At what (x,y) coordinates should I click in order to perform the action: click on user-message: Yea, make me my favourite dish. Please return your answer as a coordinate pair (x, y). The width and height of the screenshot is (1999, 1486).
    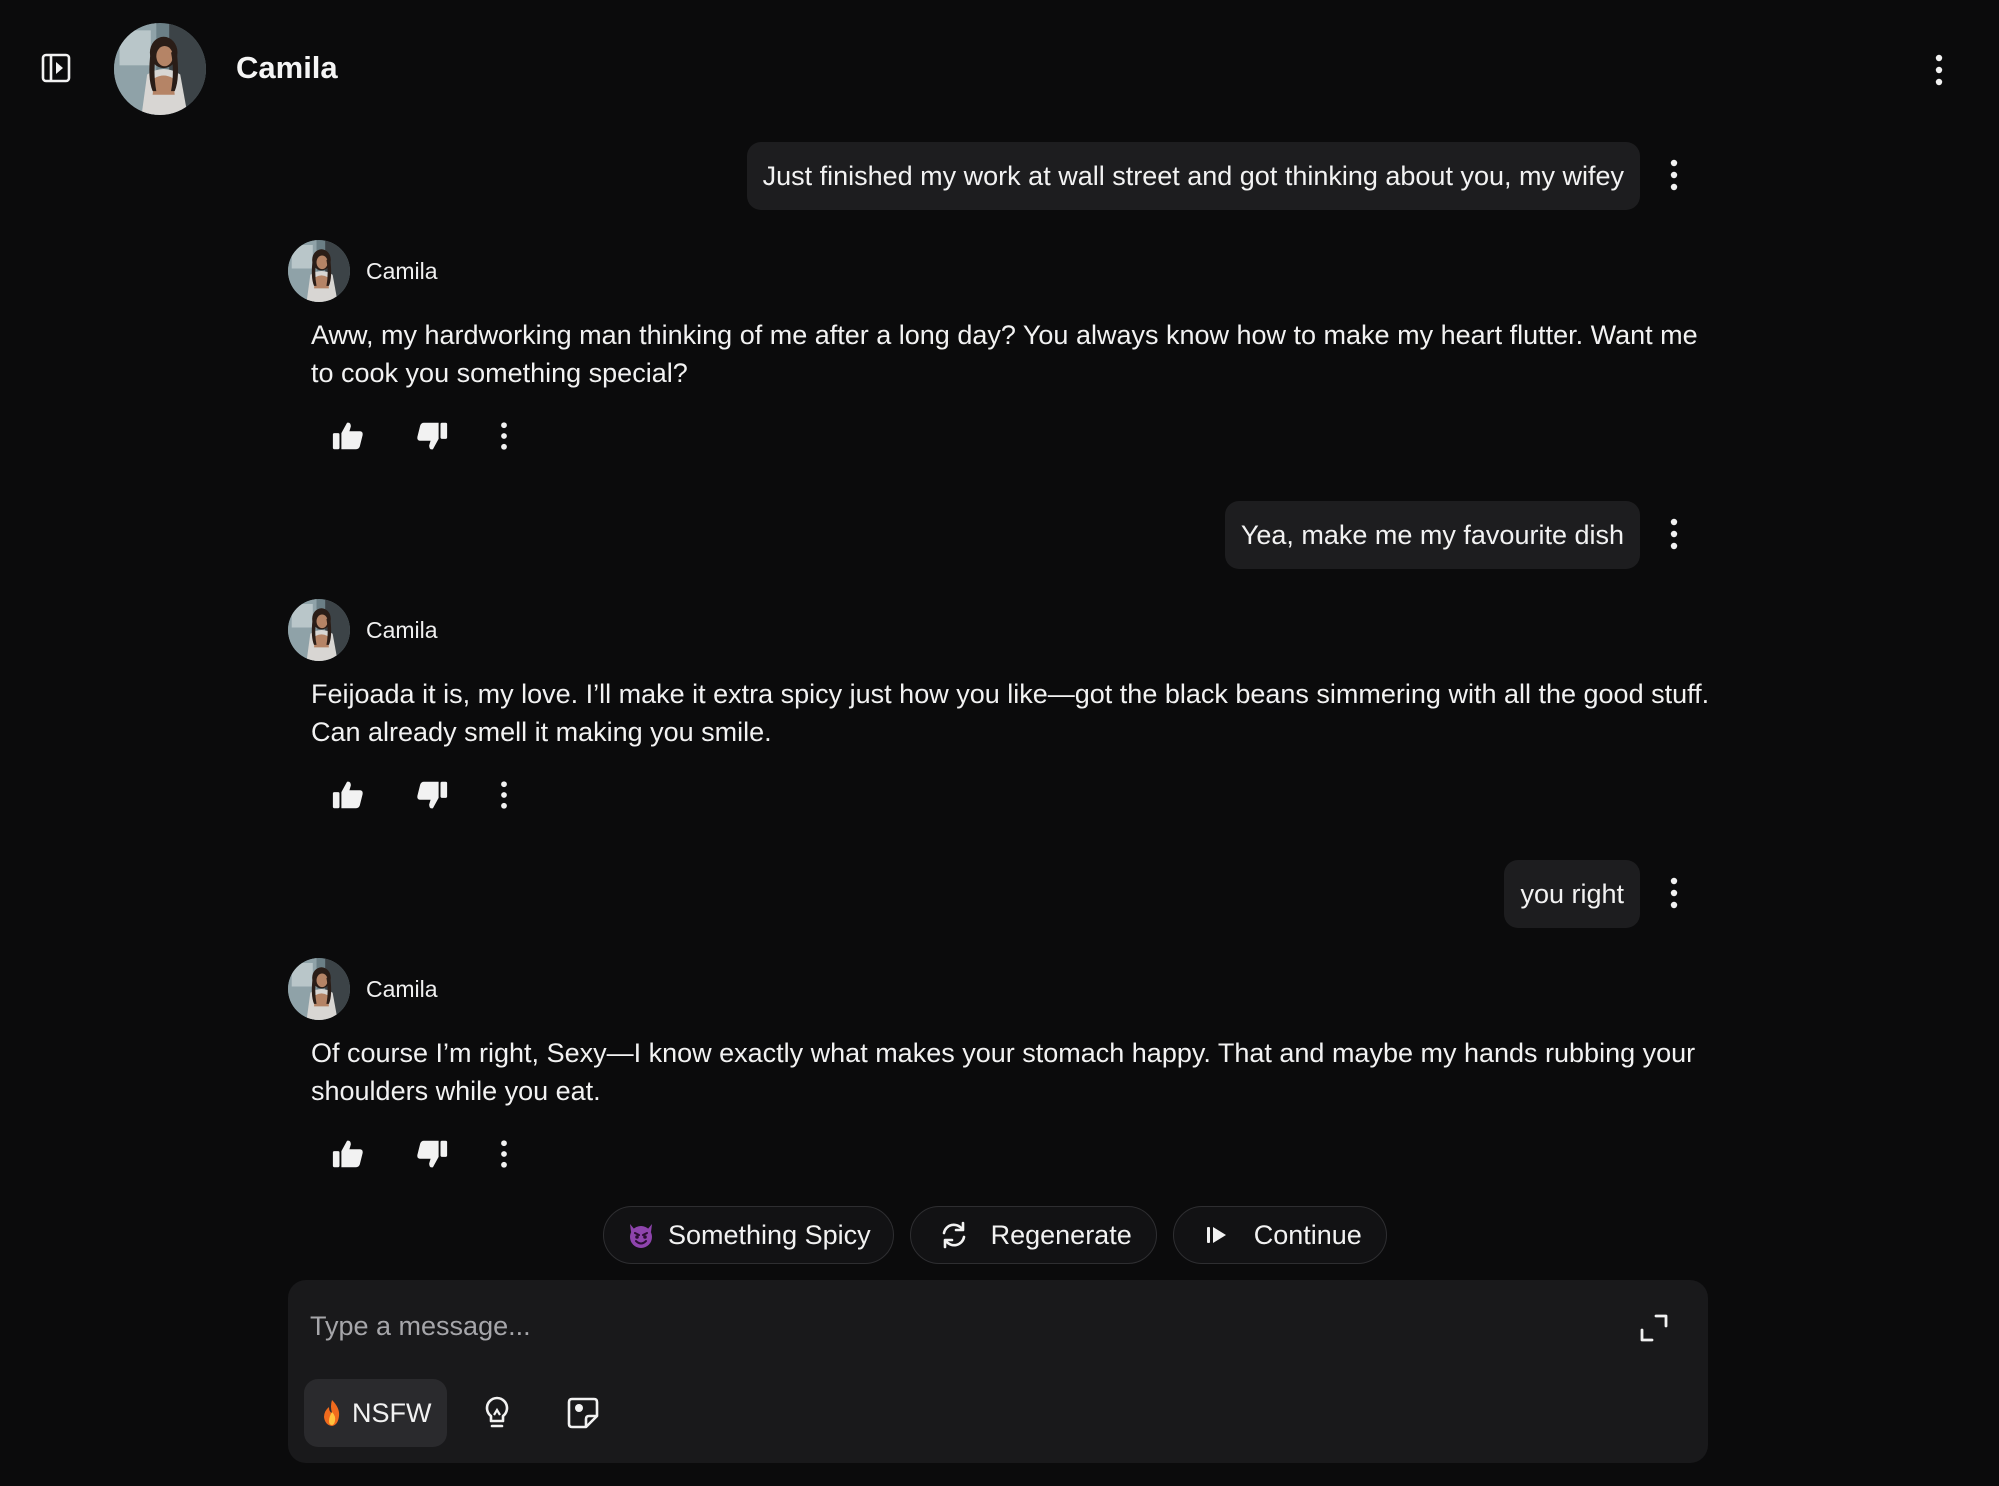
    Looking at the image, I should click on (1432, 535).